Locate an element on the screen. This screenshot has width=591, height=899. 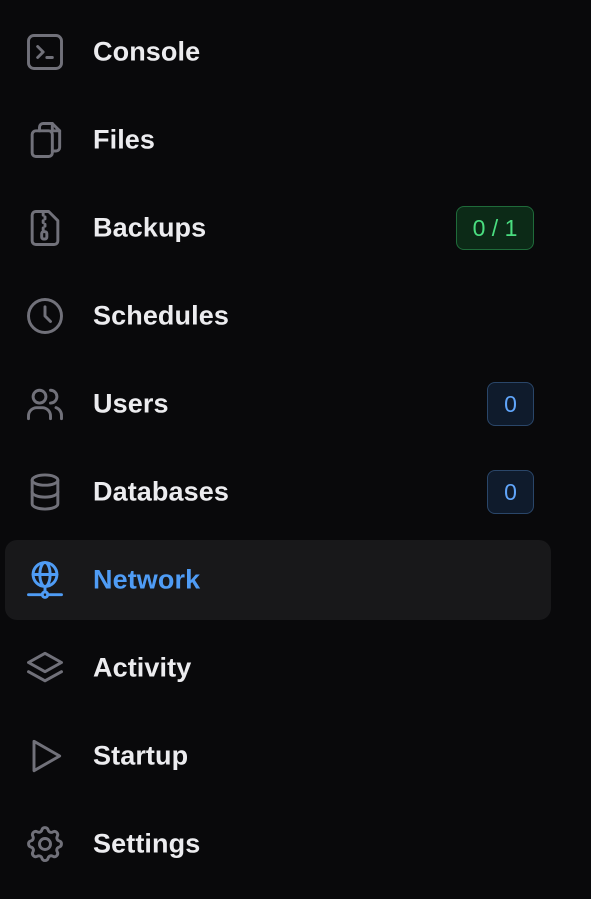
sidebar-item-databases: Databases 0 is located at coordinates (278, 492).